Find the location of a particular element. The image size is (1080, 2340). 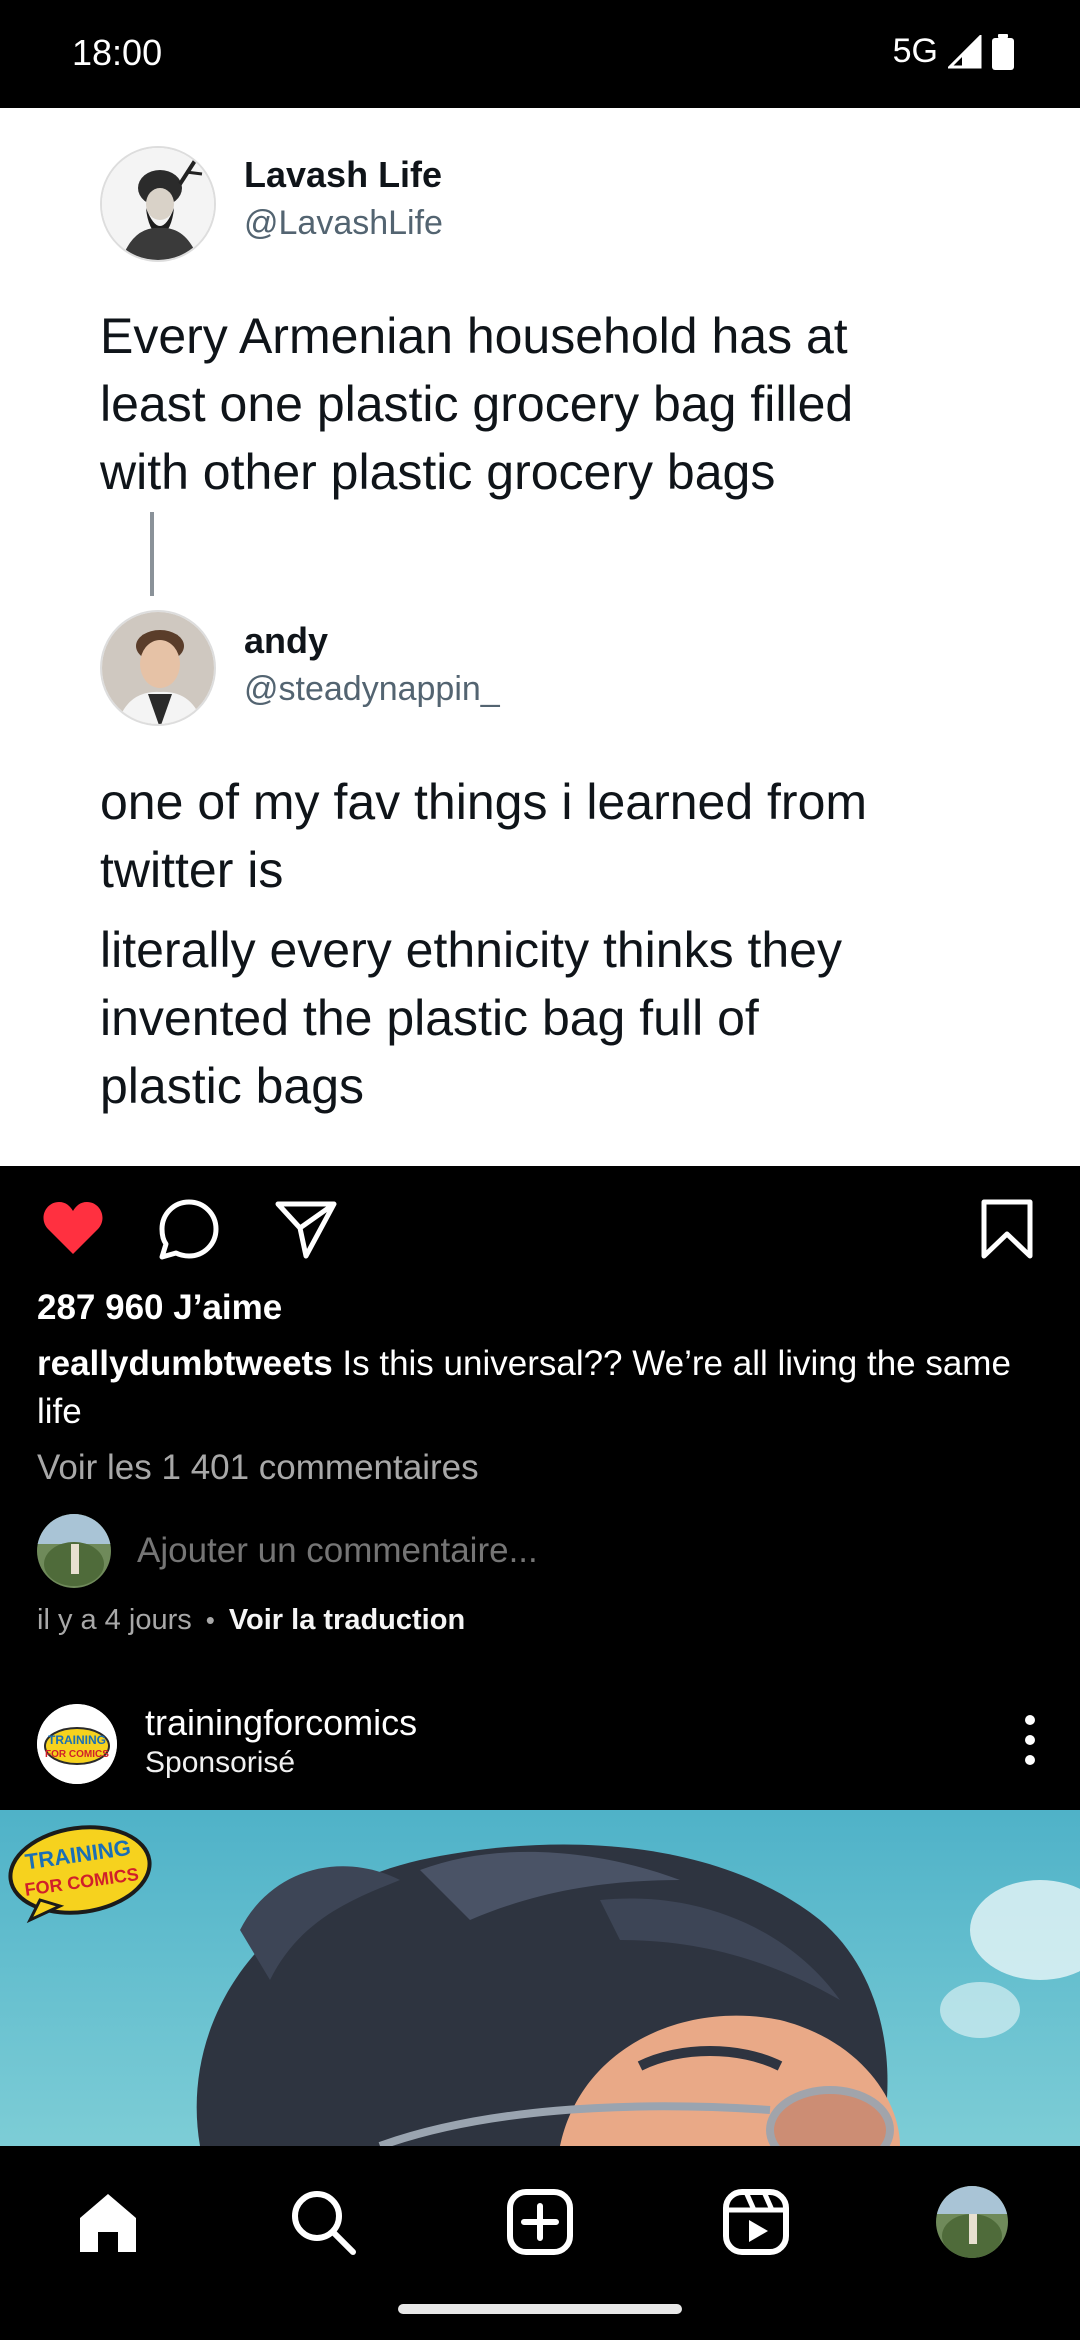

battery-icon is located at coordinates (1003, 51).